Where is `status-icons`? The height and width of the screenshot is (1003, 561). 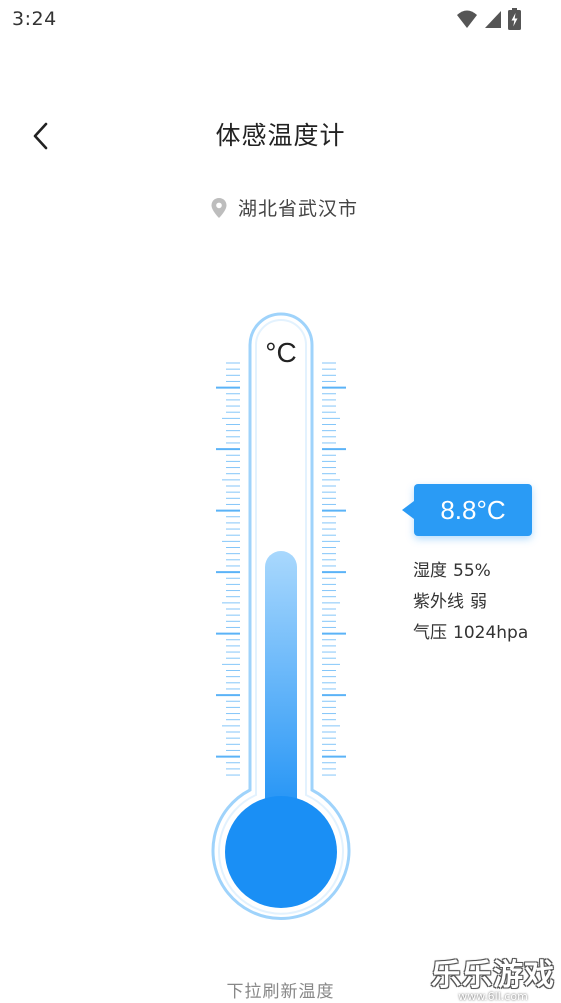
status-icons is located at coordinates (488, 19).